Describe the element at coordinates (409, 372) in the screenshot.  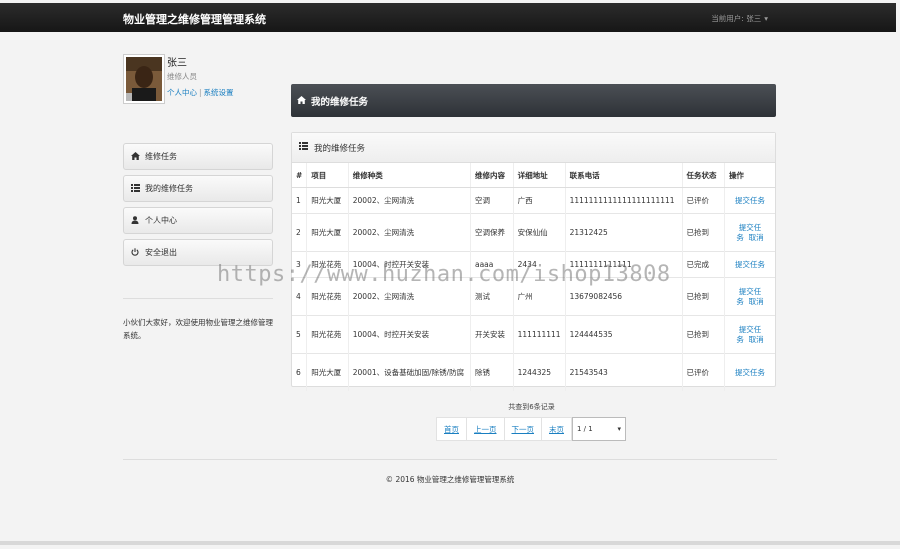
I see `cell-type: 20001、设备基础加固/除锈/防腐` at that location.